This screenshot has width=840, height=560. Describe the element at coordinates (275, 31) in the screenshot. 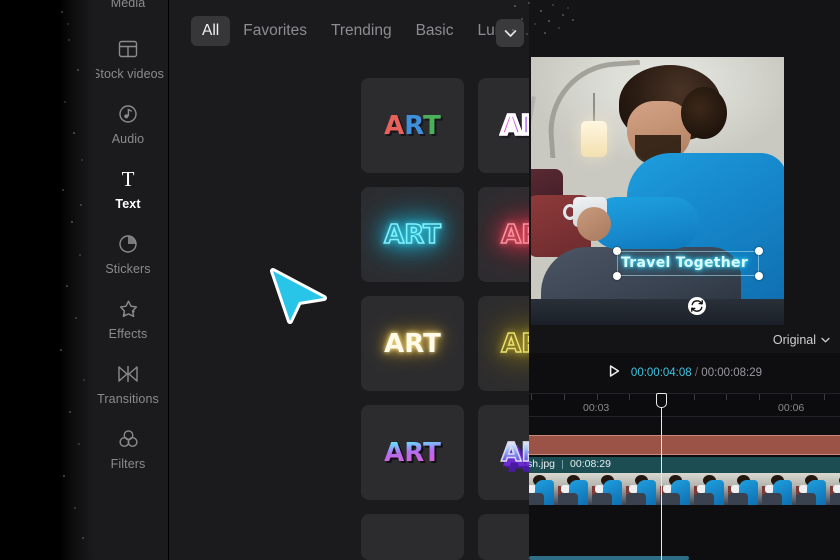

I see `tab-favorites: Favorites` at that location.